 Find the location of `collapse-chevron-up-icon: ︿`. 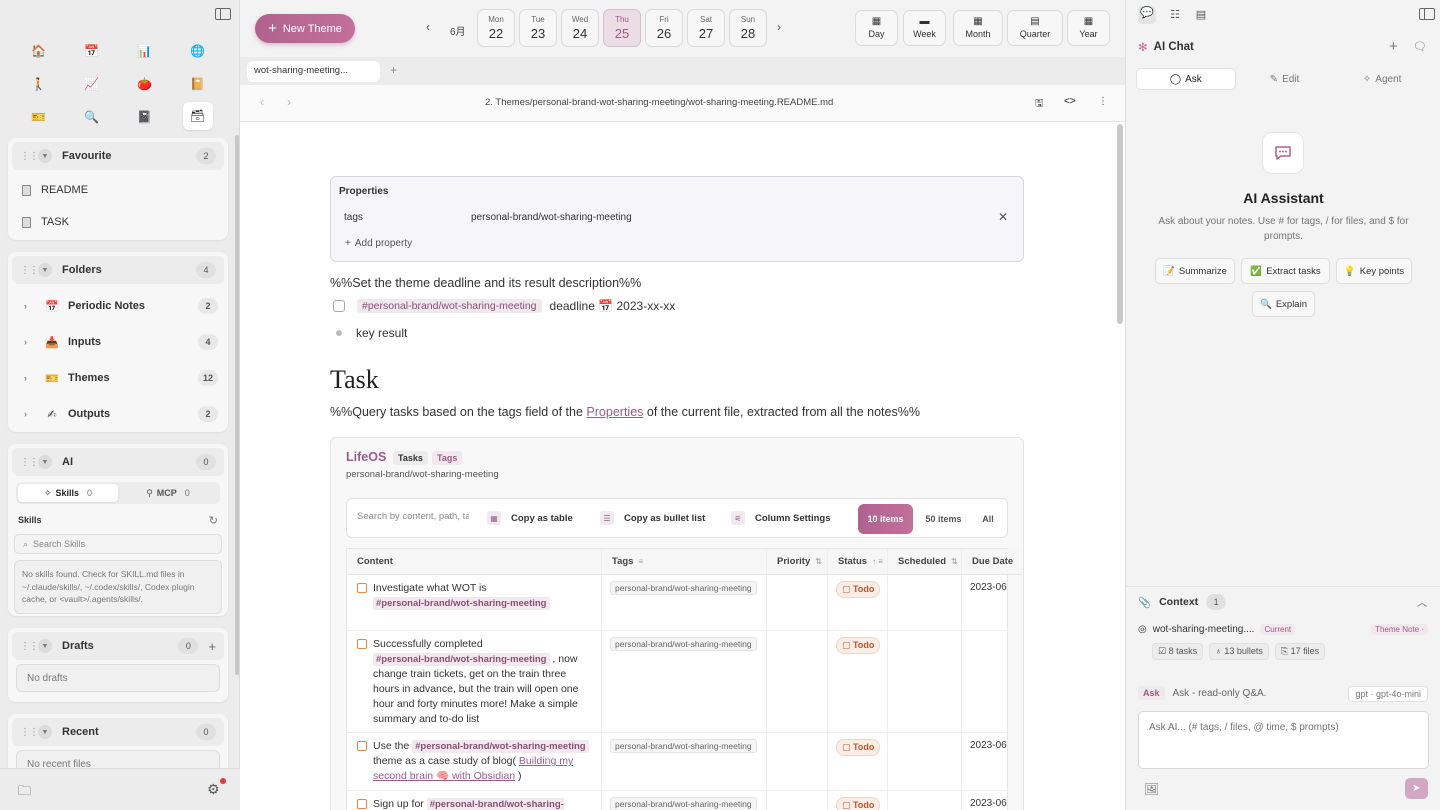

collapse-chevron-up-icon: ︿ is located at coordinates (1422, 601).